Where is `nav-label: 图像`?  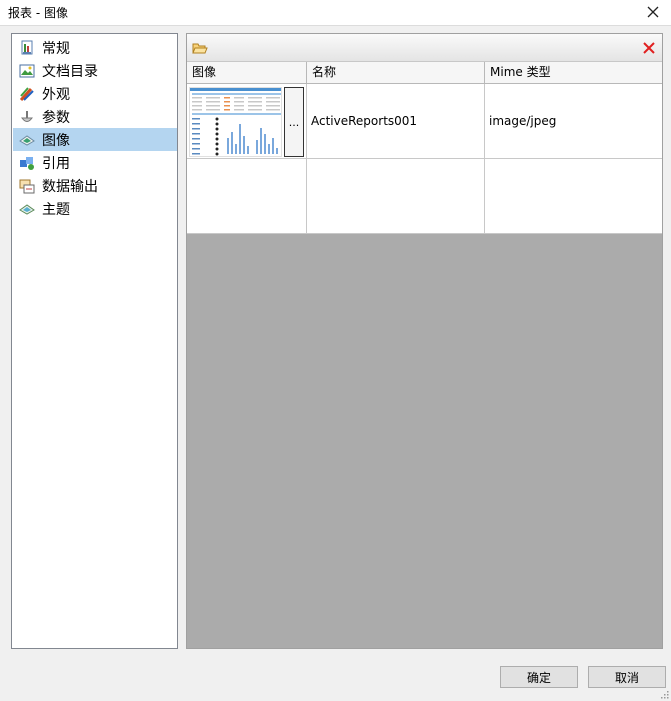 nav-label: 图像 is located at coordinates (56, 140).